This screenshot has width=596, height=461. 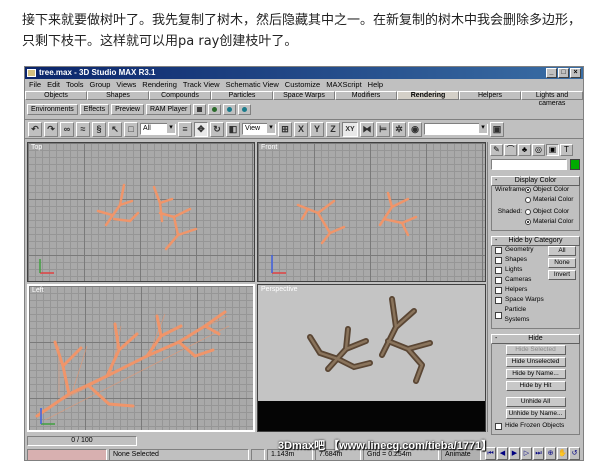 What do you see at coordinates (168, 109) in the screenshot?
I see `ram-player-button: RAM Player` at bounding box center [168, 109].